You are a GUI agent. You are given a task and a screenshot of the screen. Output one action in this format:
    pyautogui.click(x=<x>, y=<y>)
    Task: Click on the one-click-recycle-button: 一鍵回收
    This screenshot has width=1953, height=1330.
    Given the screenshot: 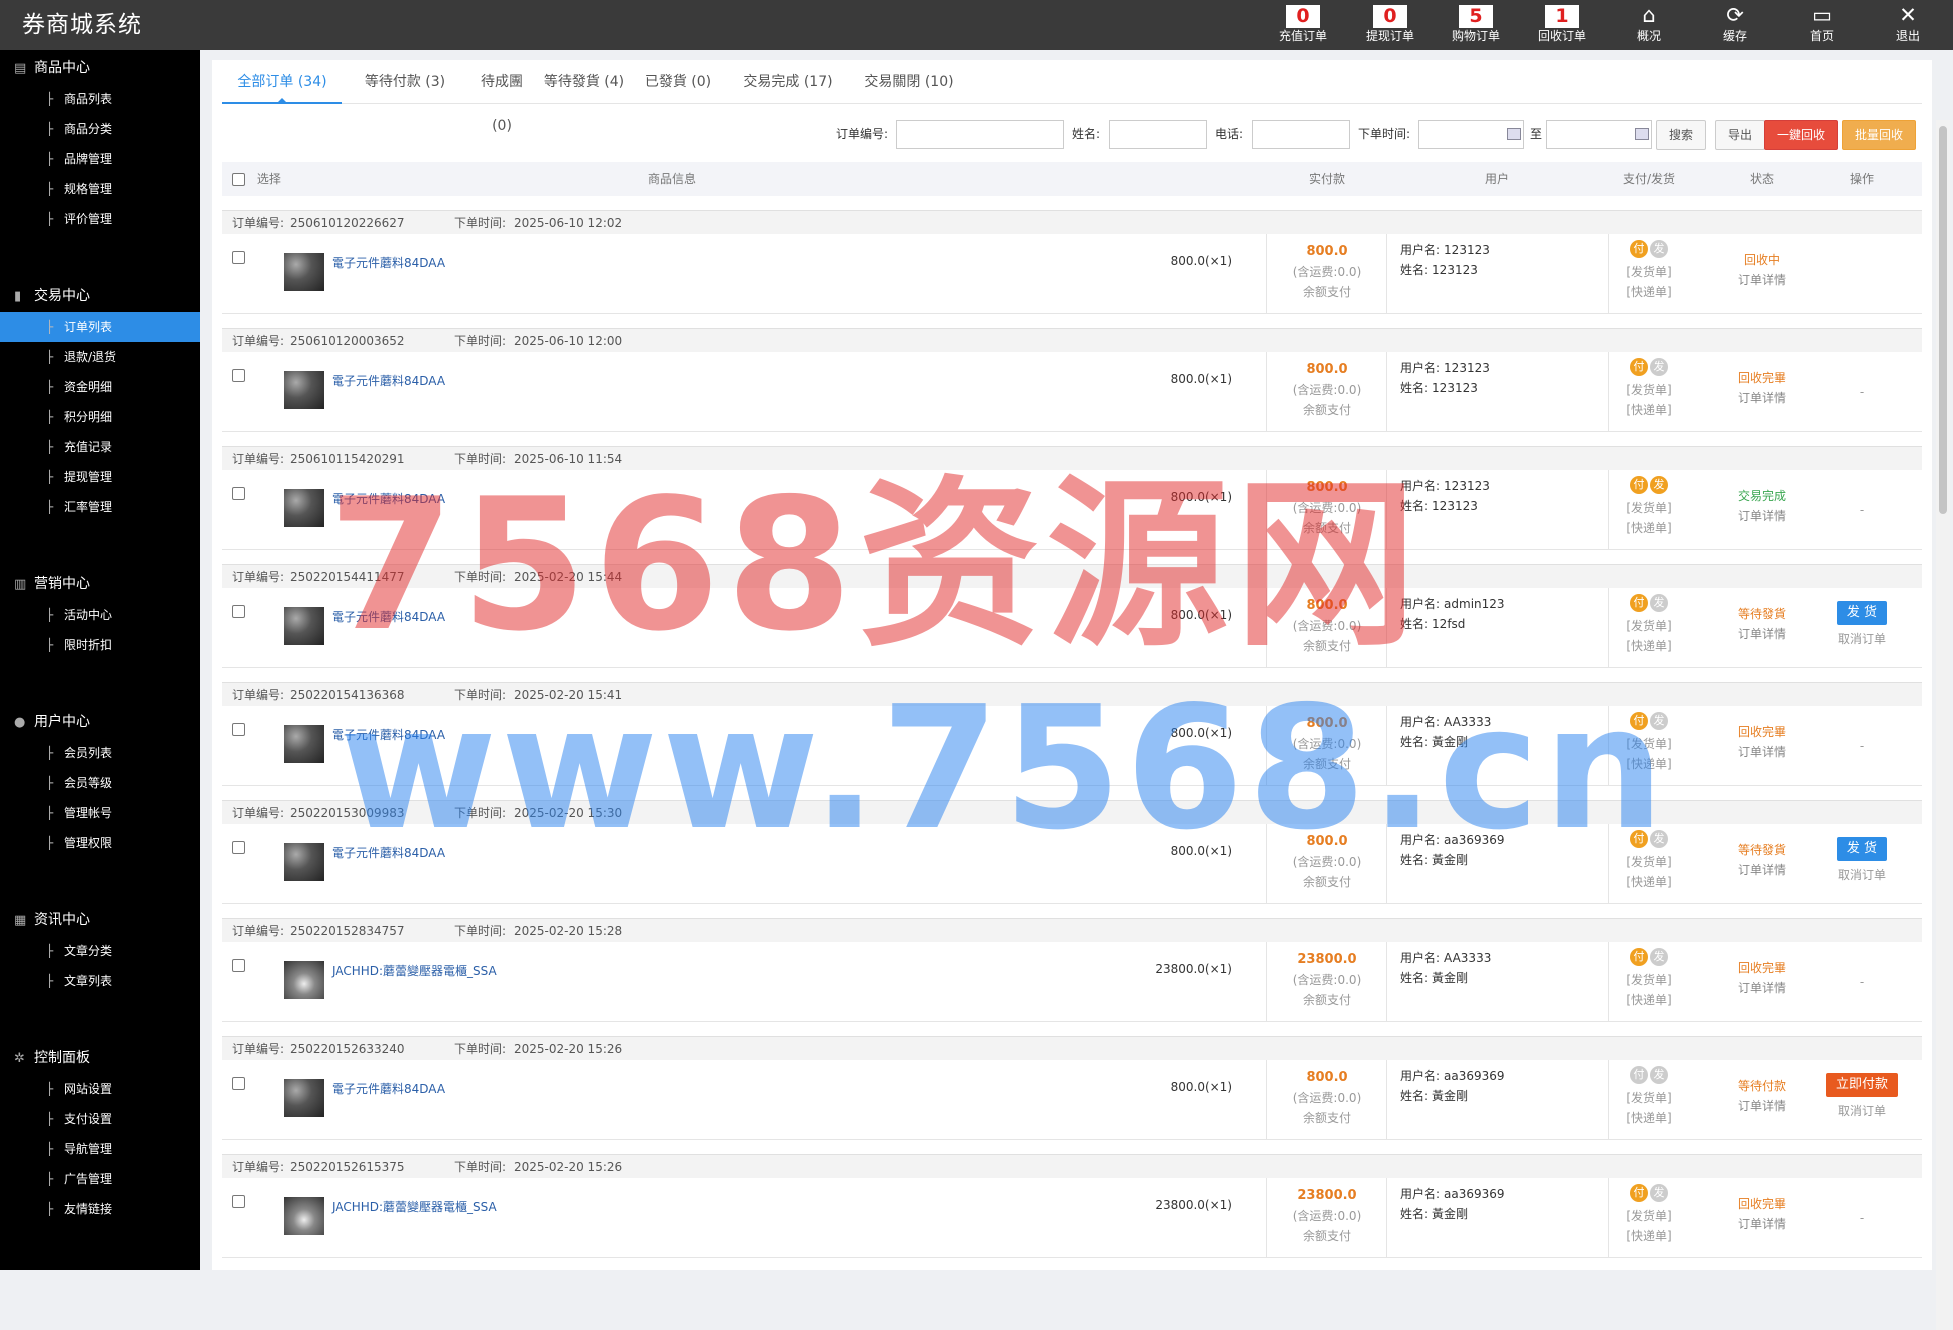 What is the action you would take?
    pyautogui.click(x=1801, y=135)
    